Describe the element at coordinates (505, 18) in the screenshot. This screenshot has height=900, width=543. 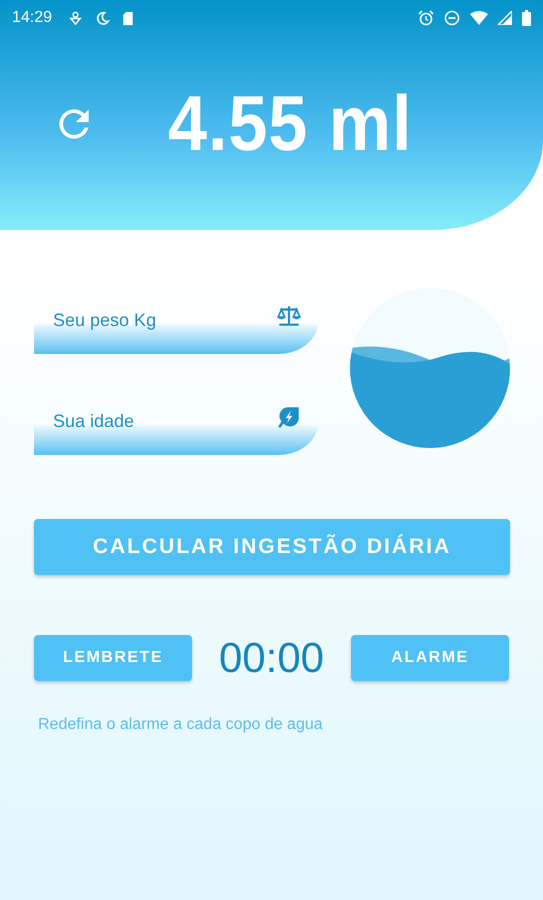
I see `signal-icon` at that location.